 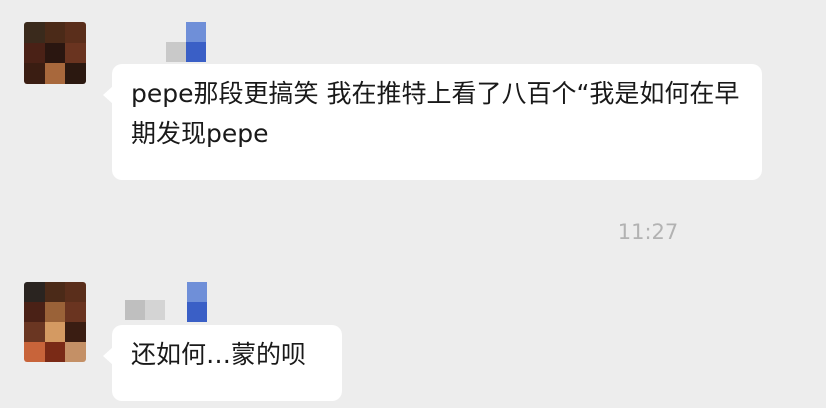 What do you see at coordinates (435, 113) in the screenshot?
I see `message-text: pepe那段更搞笑 我在推特上看了八百个“我是如何在早期发现pepe` at bounding box center [435, 113].